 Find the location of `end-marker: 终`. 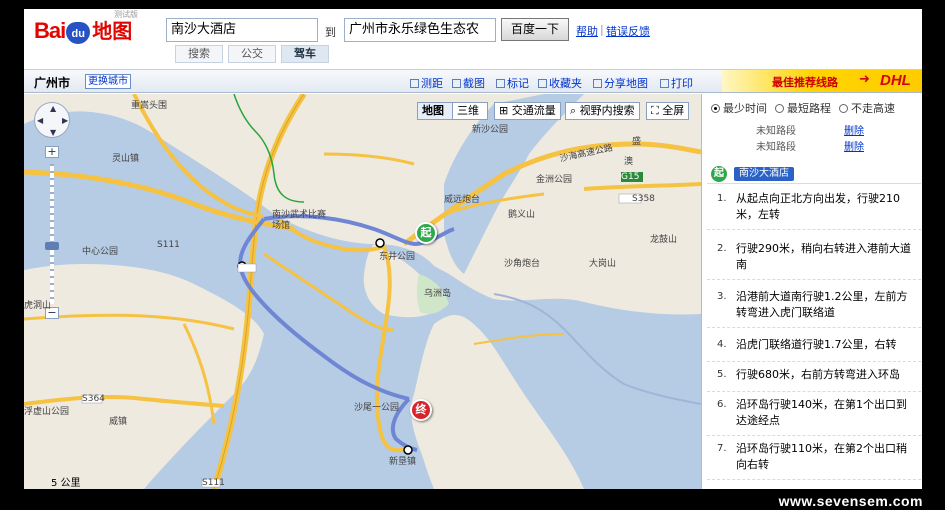

end-marker: 终 is located at coordinates (421, 410).